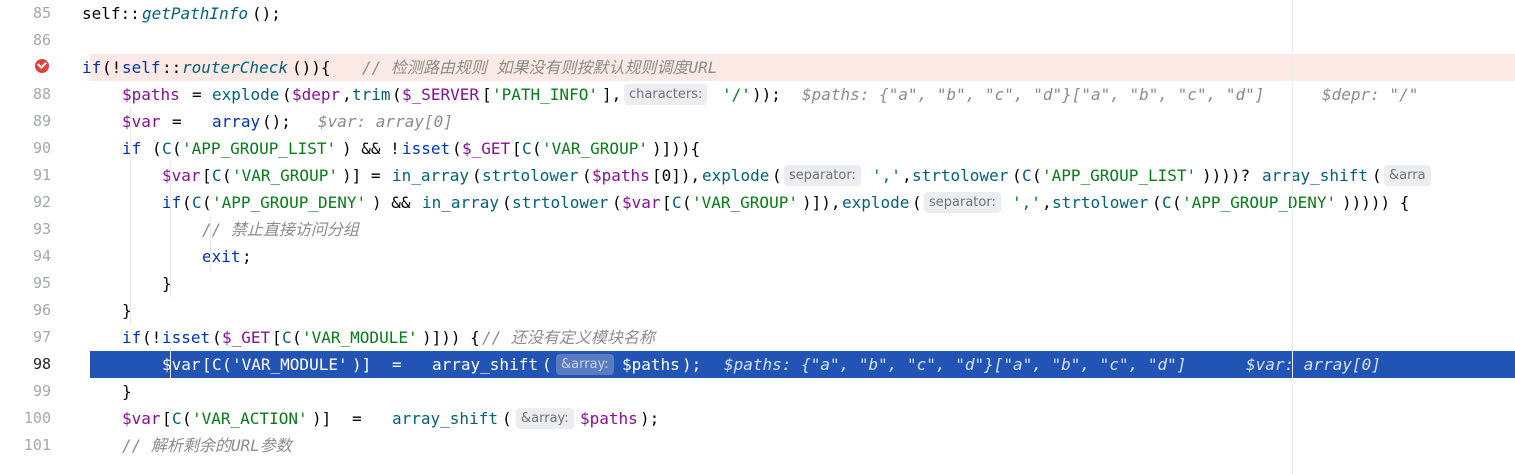 This screenshot has width=1515, height=474. Describe the element at coordinates (802, 256) in the screenshot. I see `code-line: exit;` at that location.